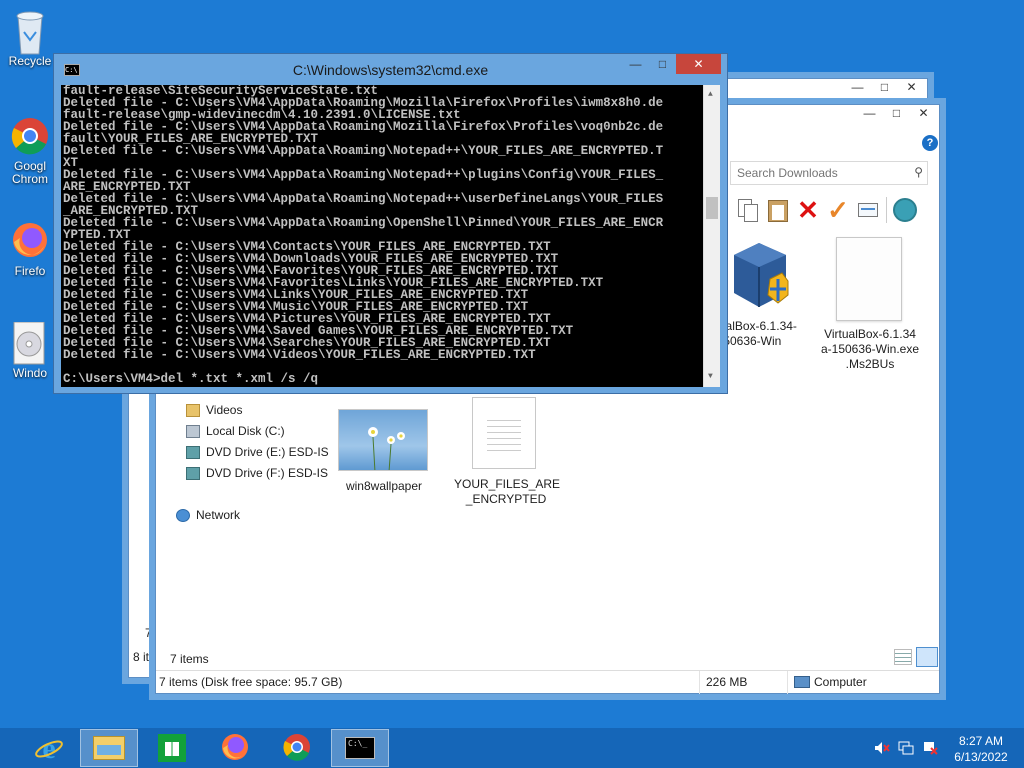  What do you see at coordinates (869, 279) in the screenshot?
I see `document-icon` at bounding box center [869, 279].